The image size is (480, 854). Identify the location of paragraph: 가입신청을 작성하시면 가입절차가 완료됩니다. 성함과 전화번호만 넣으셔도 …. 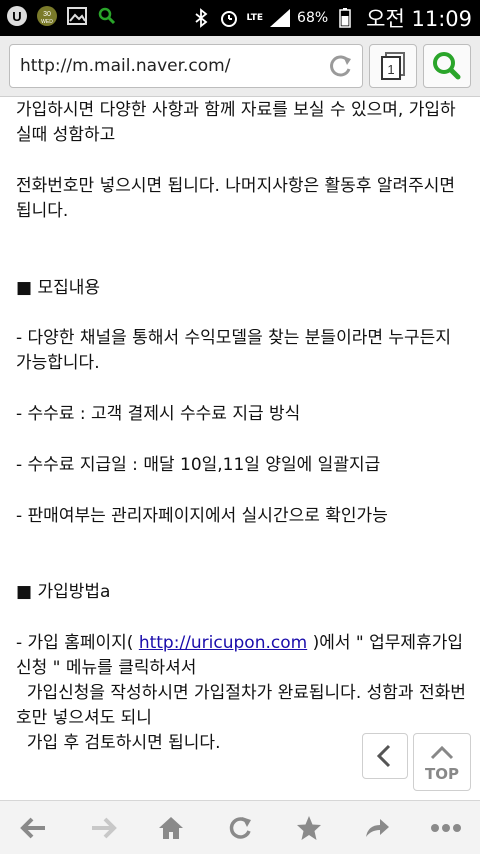
(241, 705).